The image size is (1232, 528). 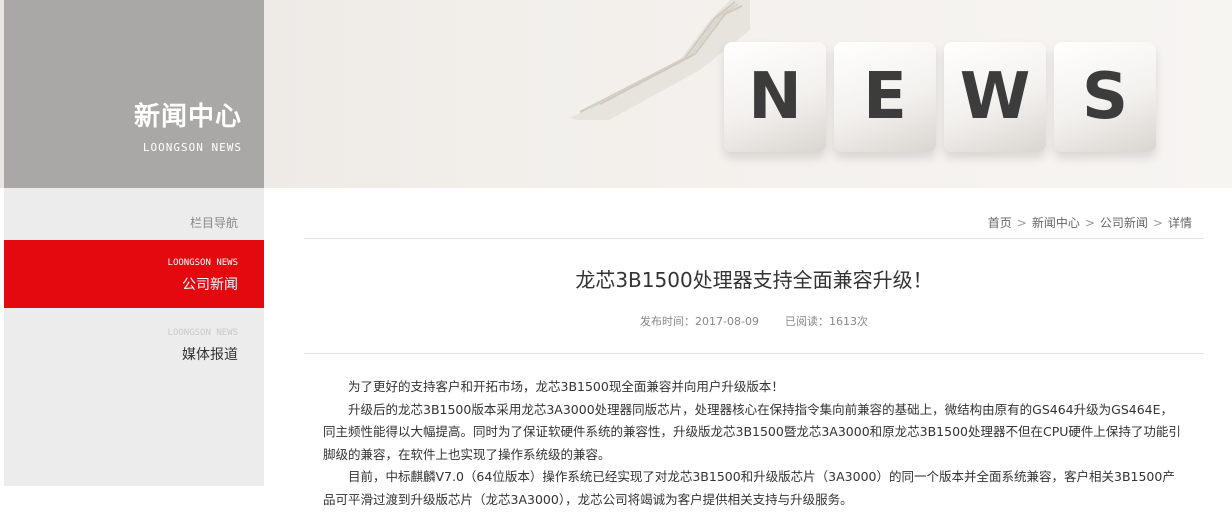 I want to click on news-cube-w: W, so click(x=995, y=97).